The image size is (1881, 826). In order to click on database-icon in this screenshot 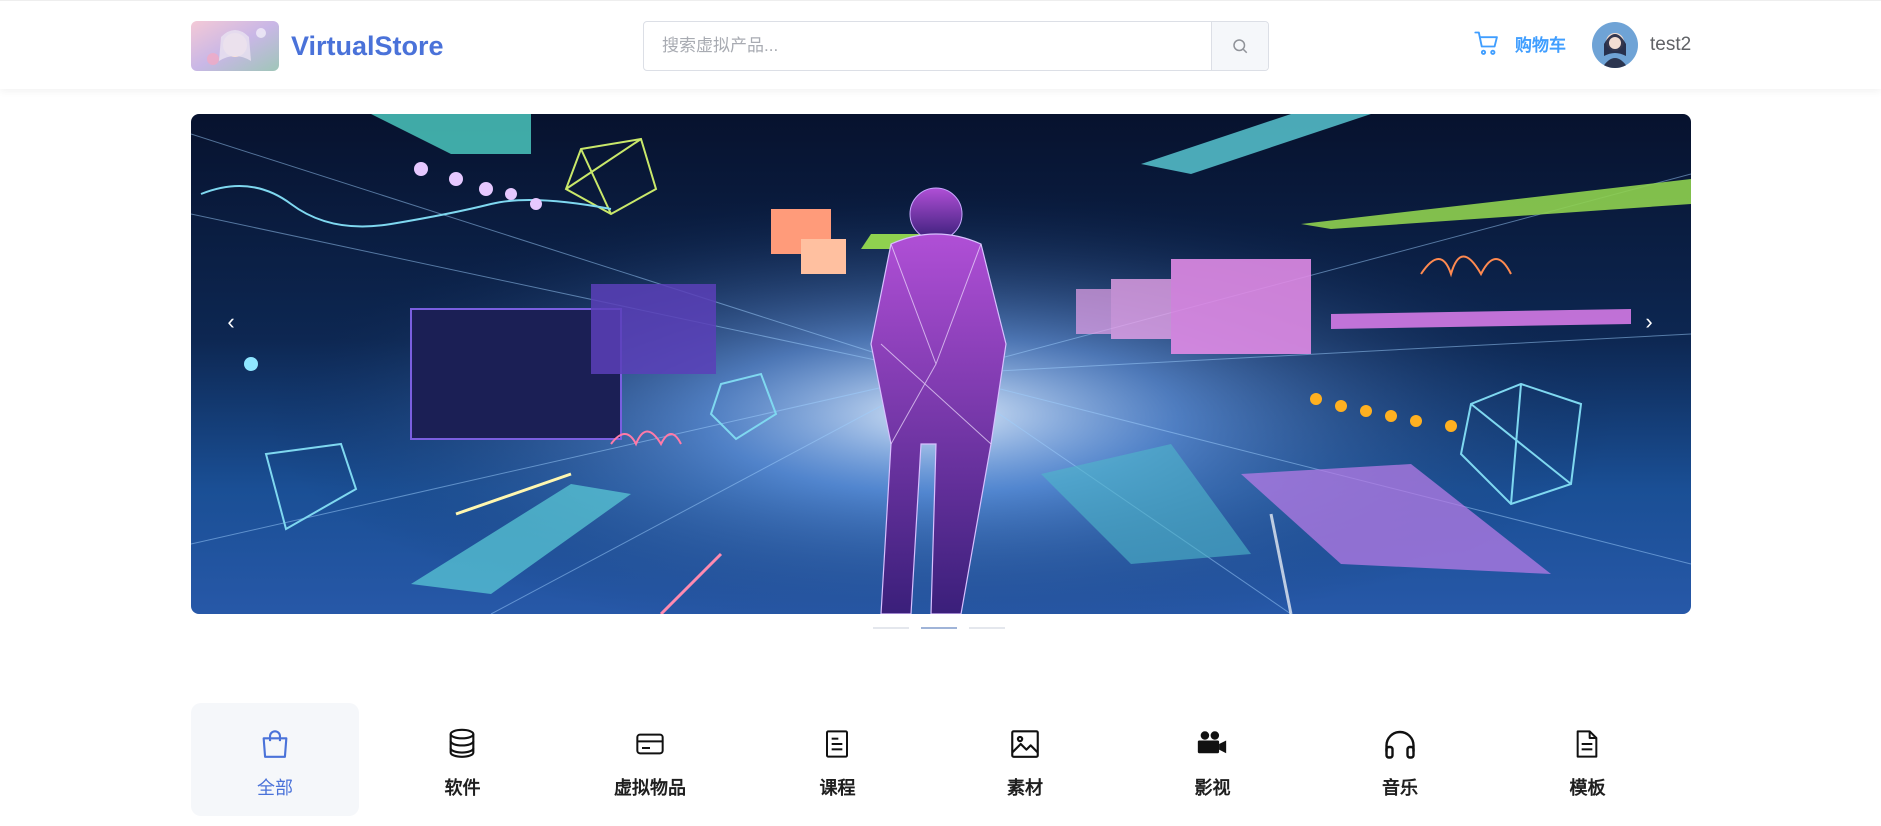, I will do `click(462, 744)`.